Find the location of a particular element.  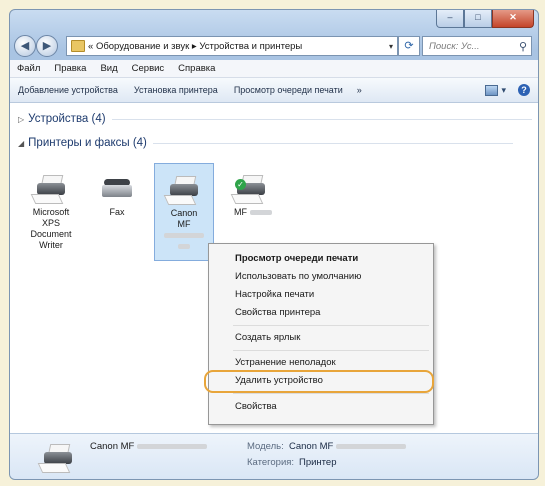

view-print-queue-button: Просмотр очереди печати is located at coordinates (288, 90).